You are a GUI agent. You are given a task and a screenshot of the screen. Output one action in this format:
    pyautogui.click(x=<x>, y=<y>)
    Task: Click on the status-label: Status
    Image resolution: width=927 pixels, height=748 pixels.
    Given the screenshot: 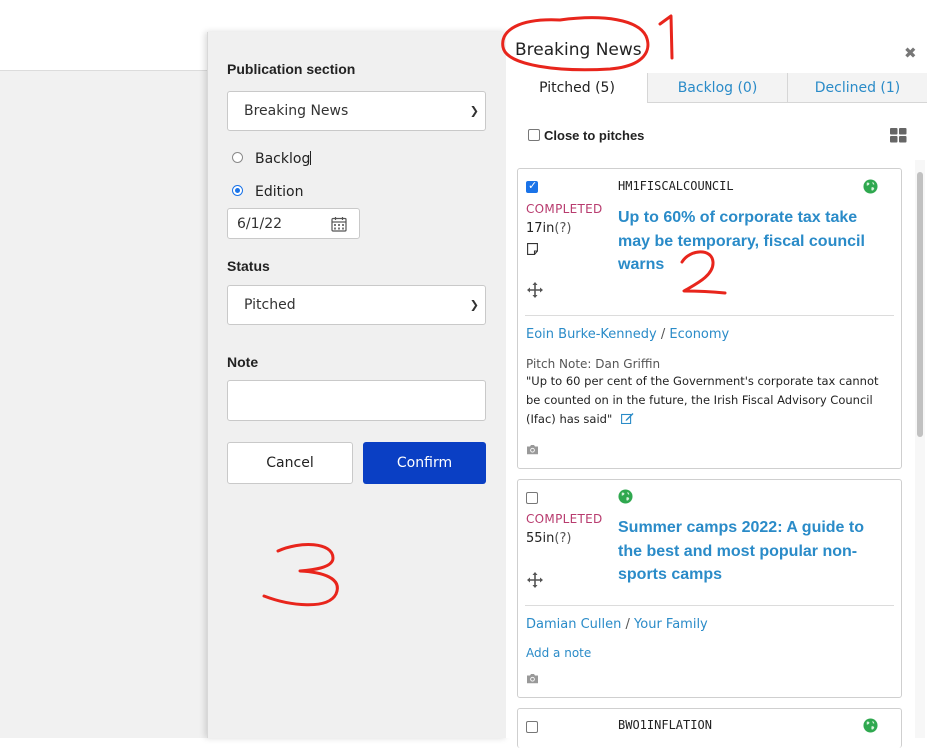 What is the action you would take?
    pyautogui.click(x=248, y=266)
    